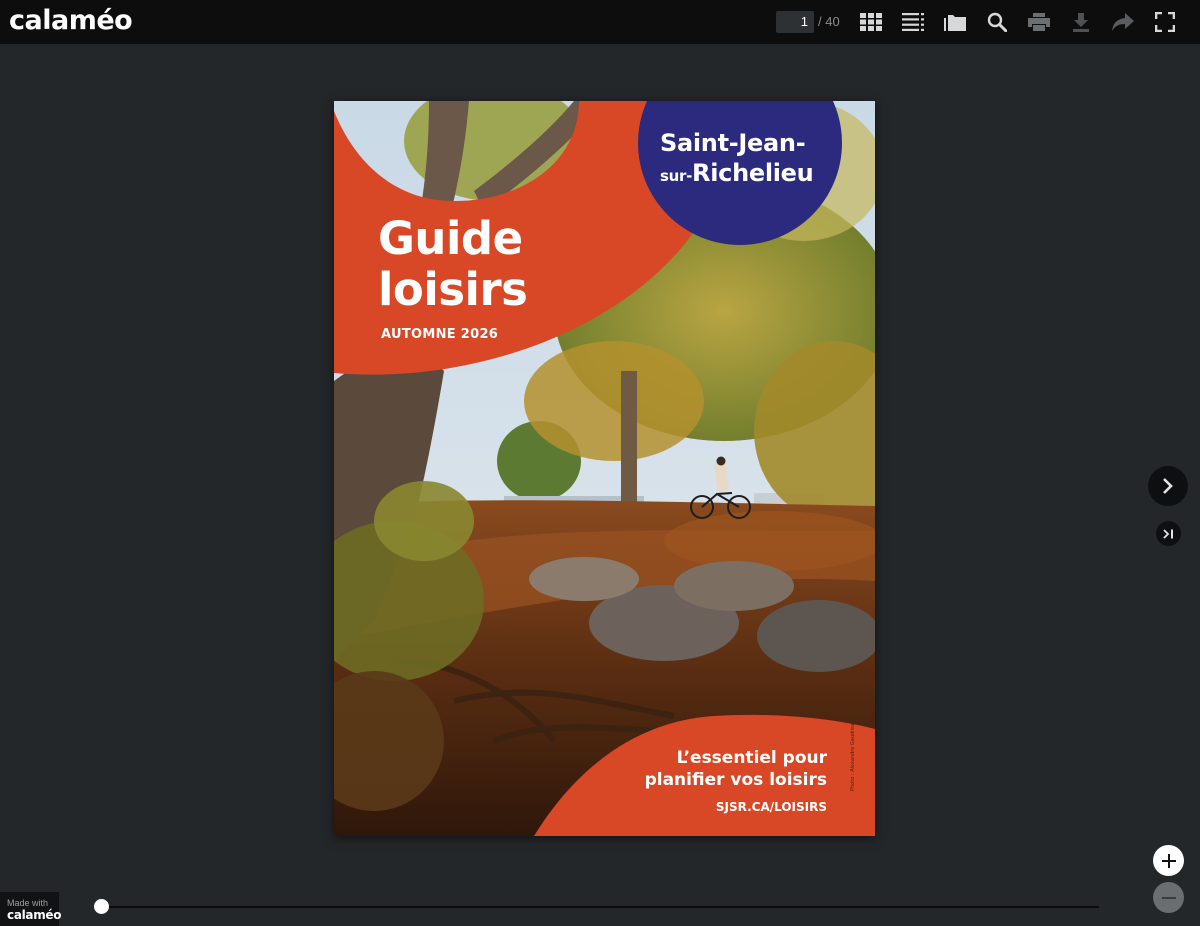  Describe the element at coordinates (1081, 22) in the screenshot. I see `download-icon` at that location.